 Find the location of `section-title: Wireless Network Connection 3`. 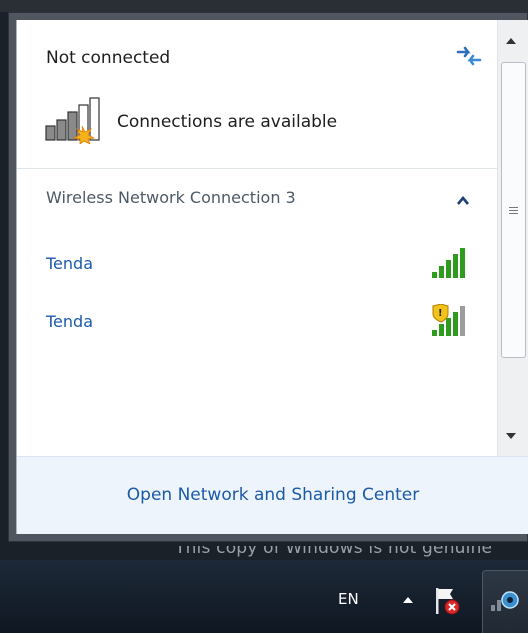

section-title: Wireless Network Connection 3 is located at coordinates (171, 197).